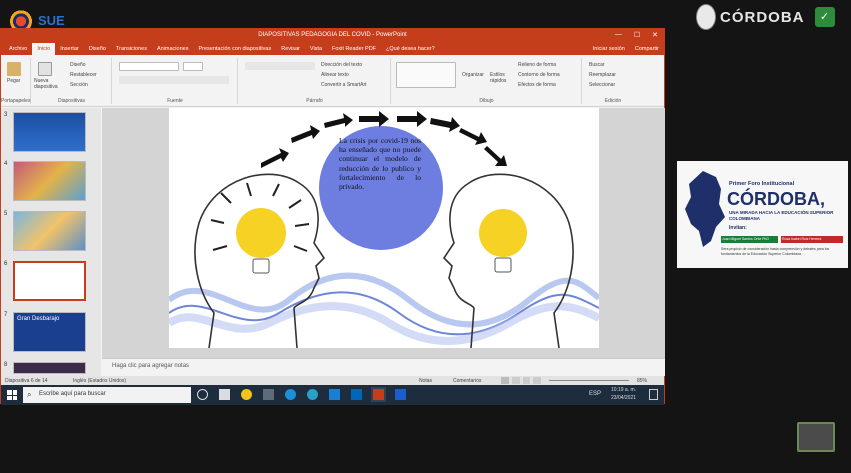 This screenshot has width=851, height=473. Describe the element at coordinates (261, 266) in the screenshot. I see `left-bulb-base` at that location.